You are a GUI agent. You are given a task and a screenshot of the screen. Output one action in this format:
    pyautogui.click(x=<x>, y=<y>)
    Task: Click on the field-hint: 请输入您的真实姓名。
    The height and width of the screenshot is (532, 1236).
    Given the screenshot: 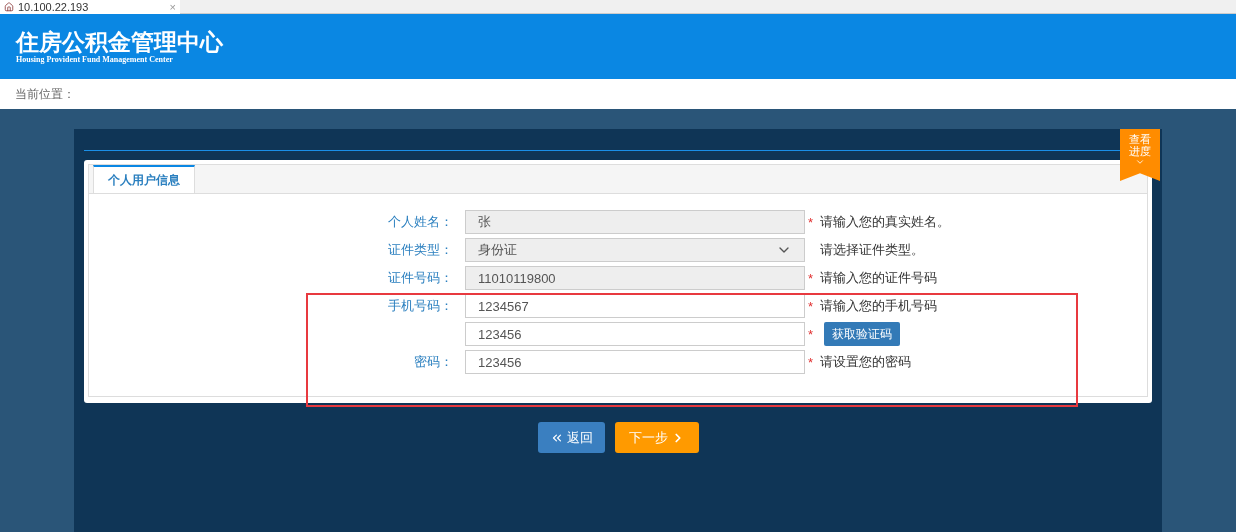 What is the action you would take?
    pyautogui.click(x=885, y=222)
    